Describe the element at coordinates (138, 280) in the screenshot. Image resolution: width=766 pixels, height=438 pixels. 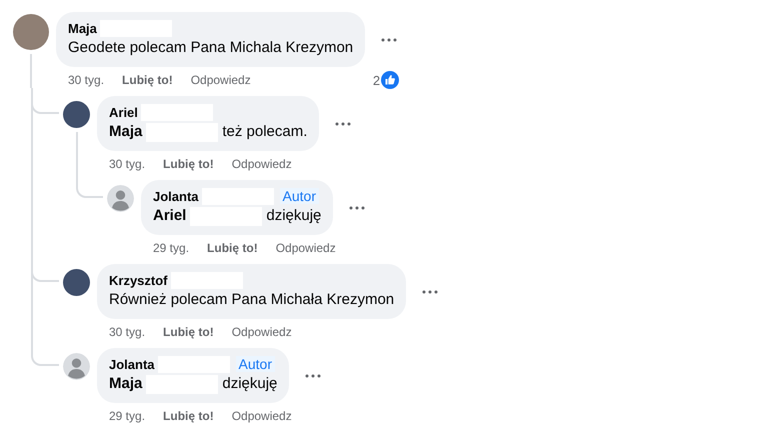
I see `author-name: Krzysztof` at that location.